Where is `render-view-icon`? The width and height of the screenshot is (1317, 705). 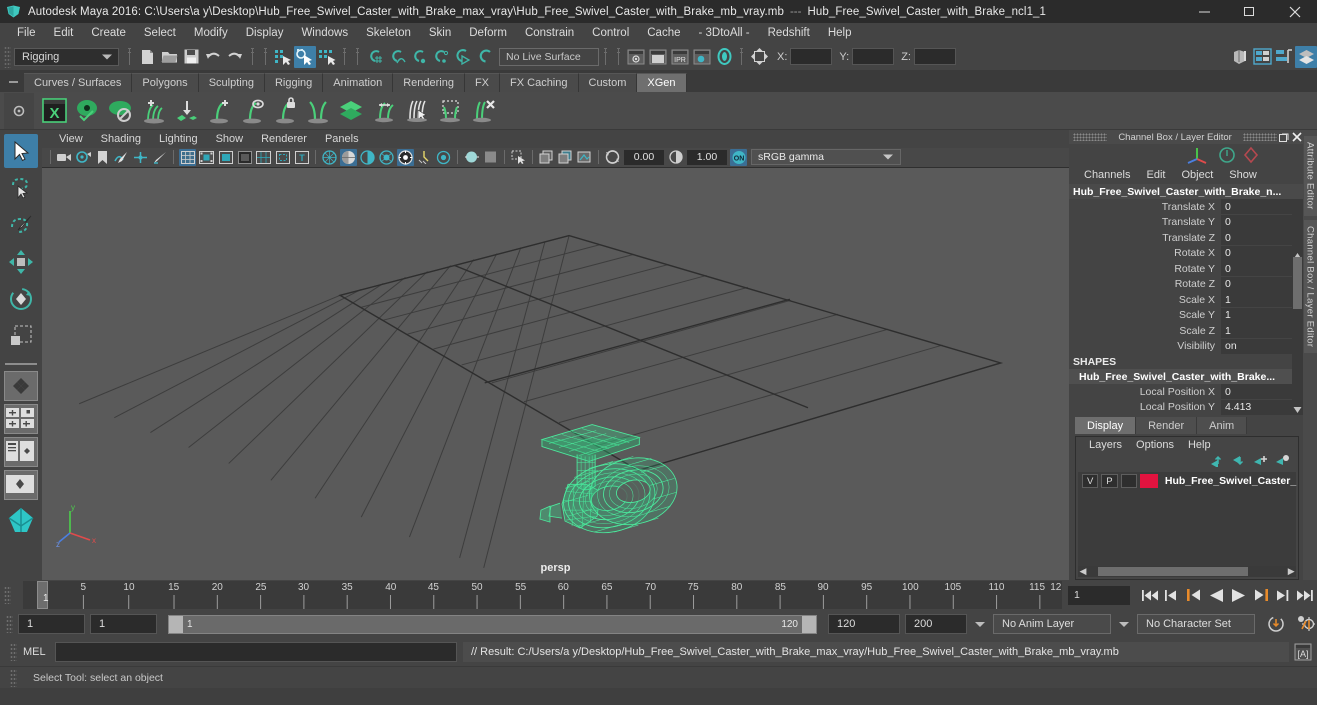
render-view-icon is located at coordinates (636, 57).